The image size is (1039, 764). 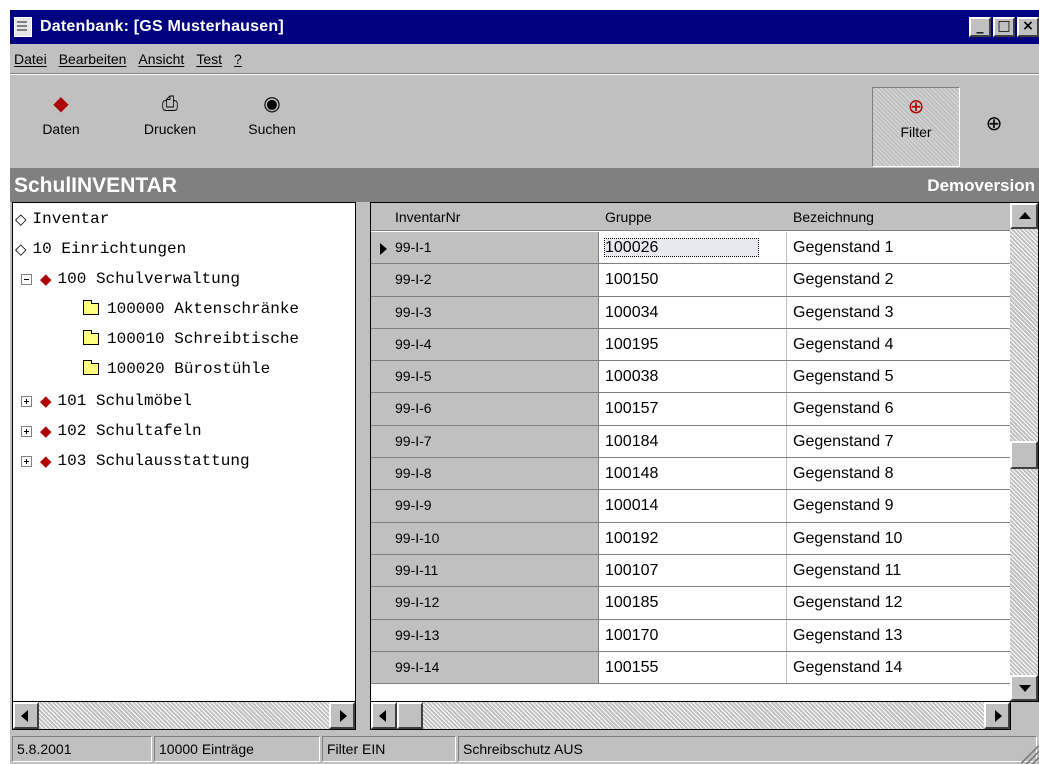 I want to click on bezeichnung-cell: Gegenstand 12, so click(x=899, y=602).